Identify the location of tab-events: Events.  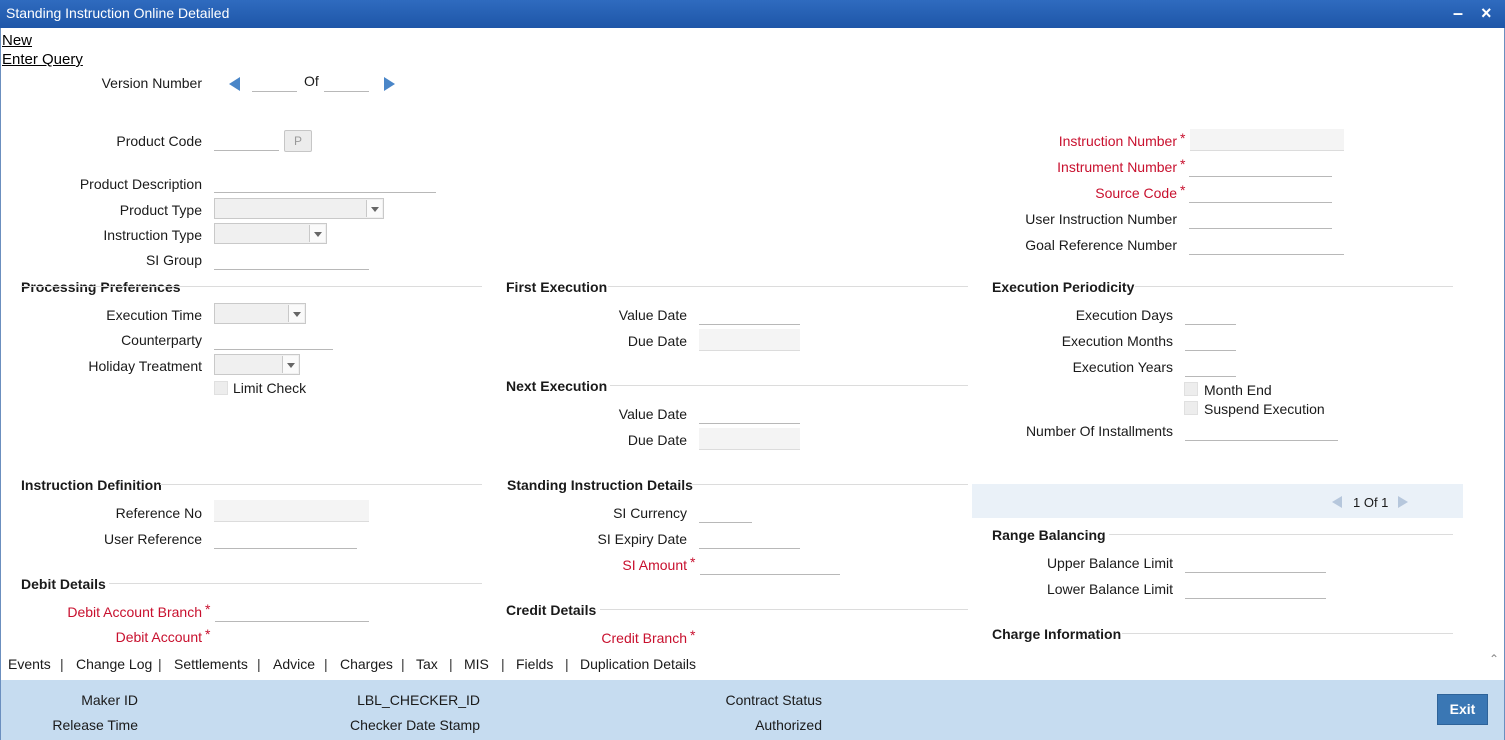
(29, 664).